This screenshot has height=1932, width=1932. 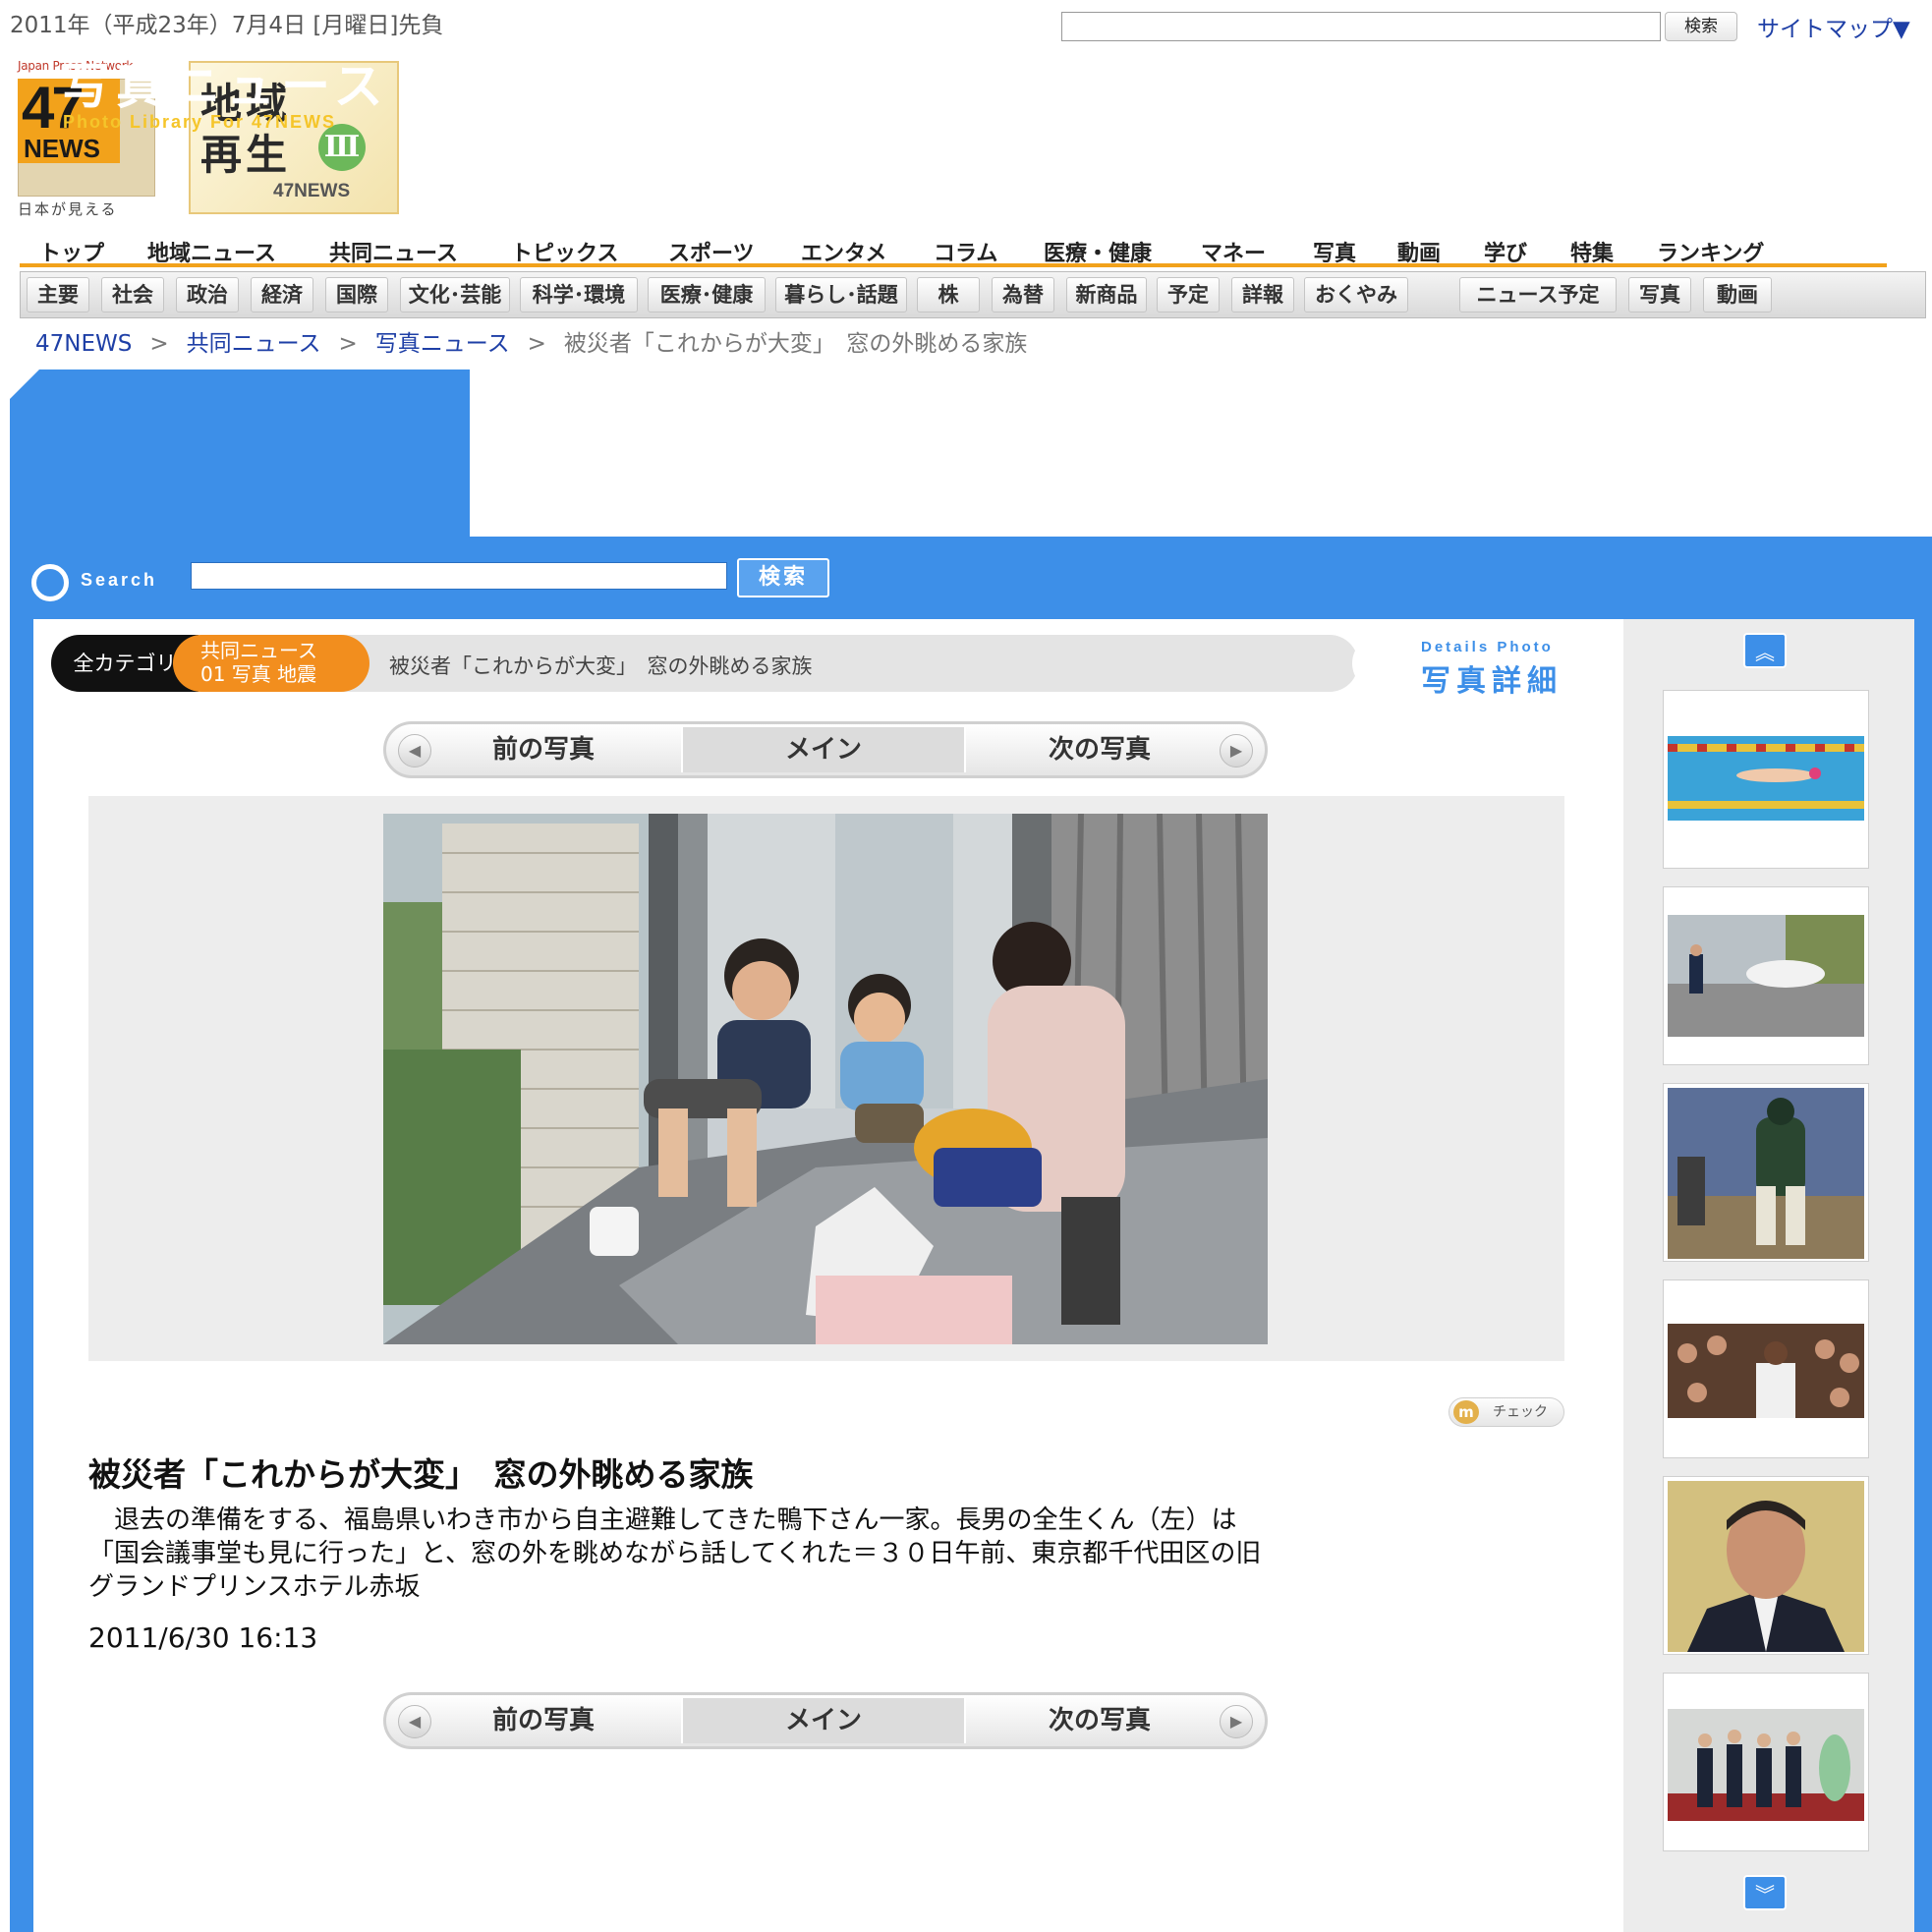 I want to click on top-search-input, so click(x=1361, y=26).